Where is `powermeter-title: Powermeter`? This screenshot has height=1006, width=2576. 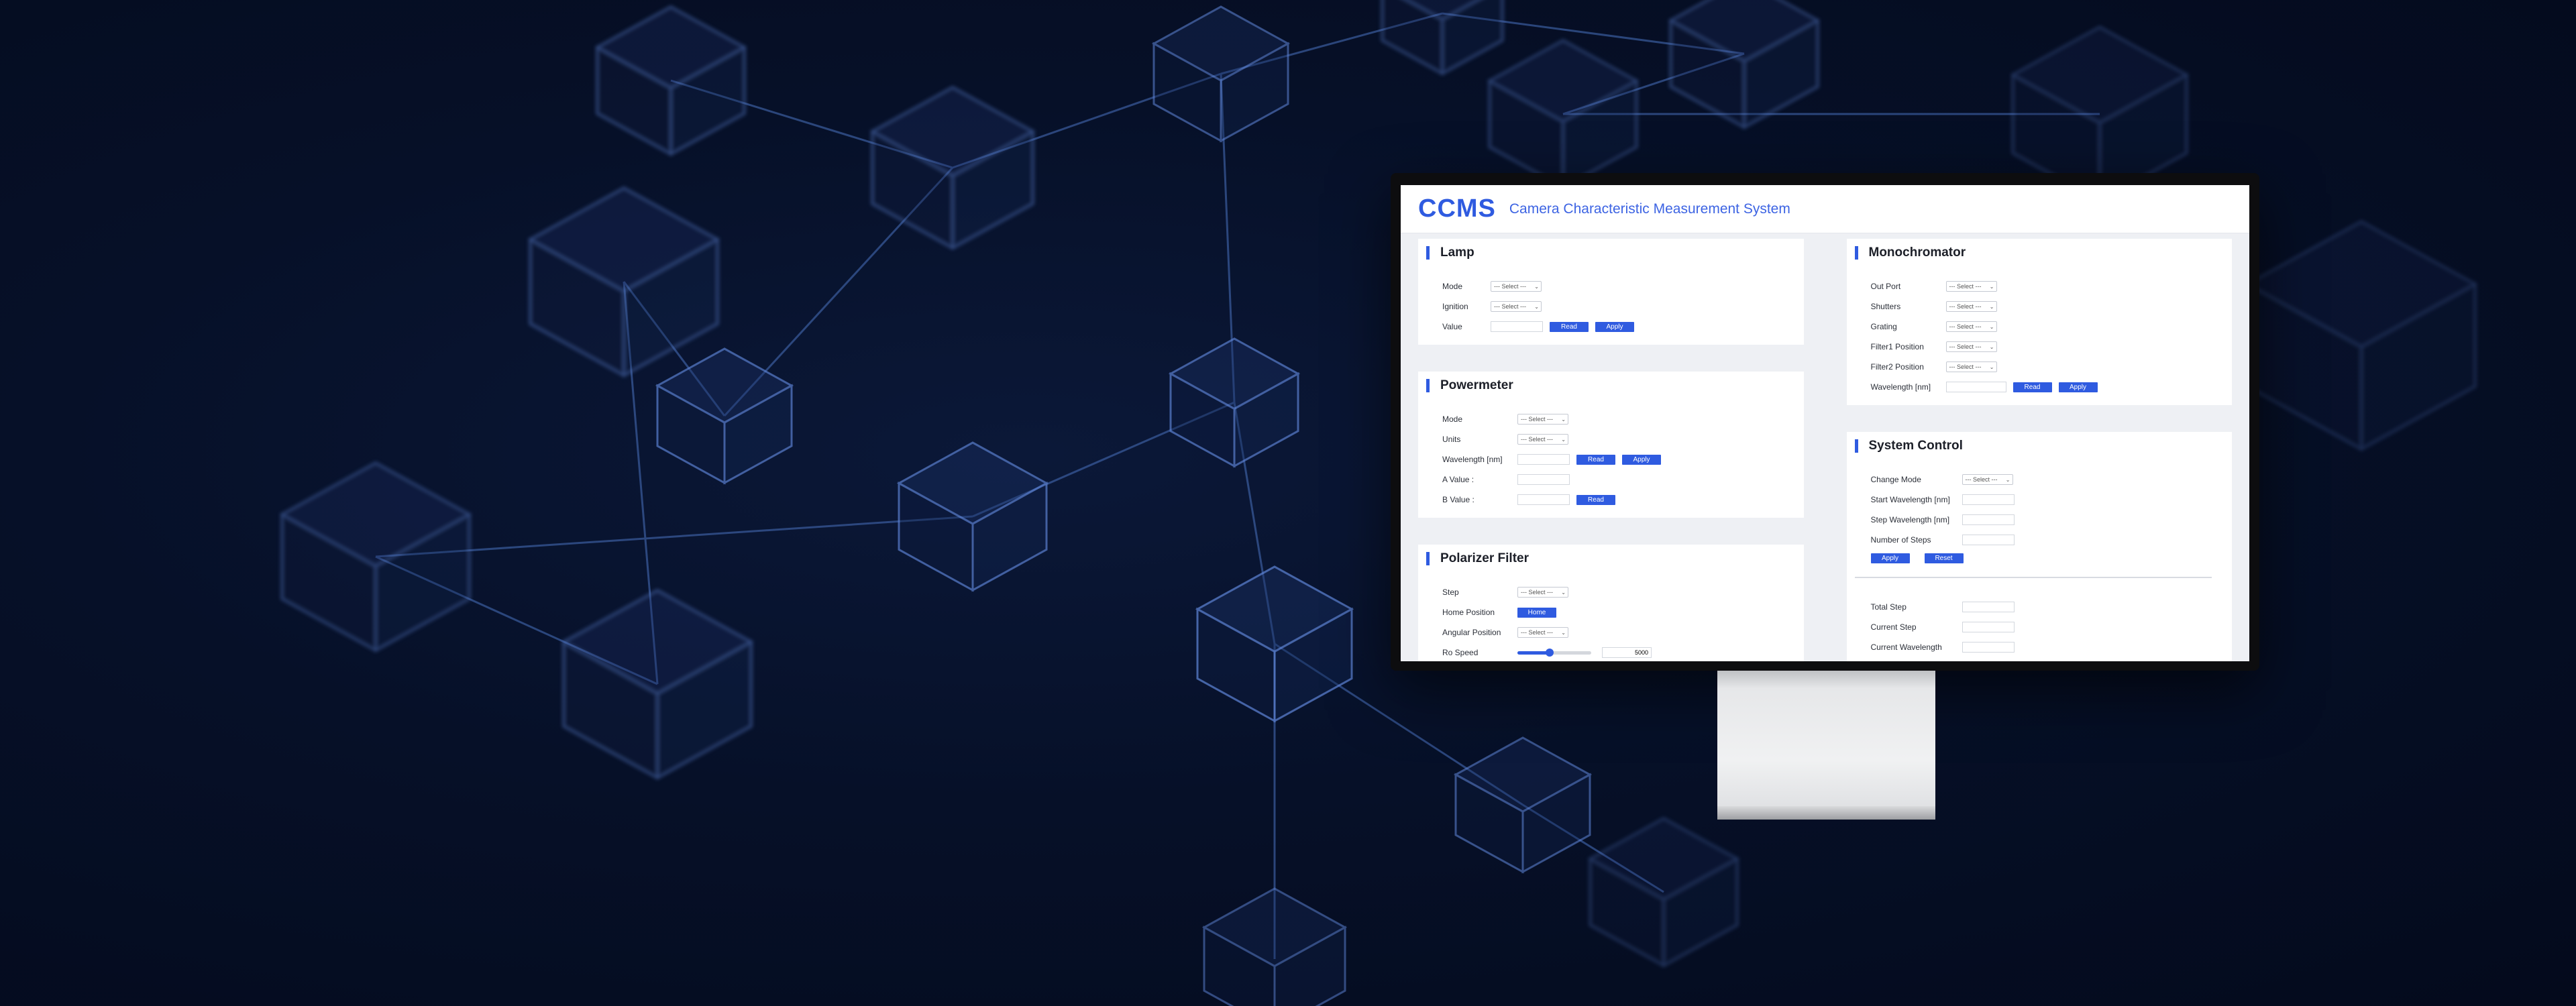
powermeter-title: Powermeter is located at coordinates (1476, 385).